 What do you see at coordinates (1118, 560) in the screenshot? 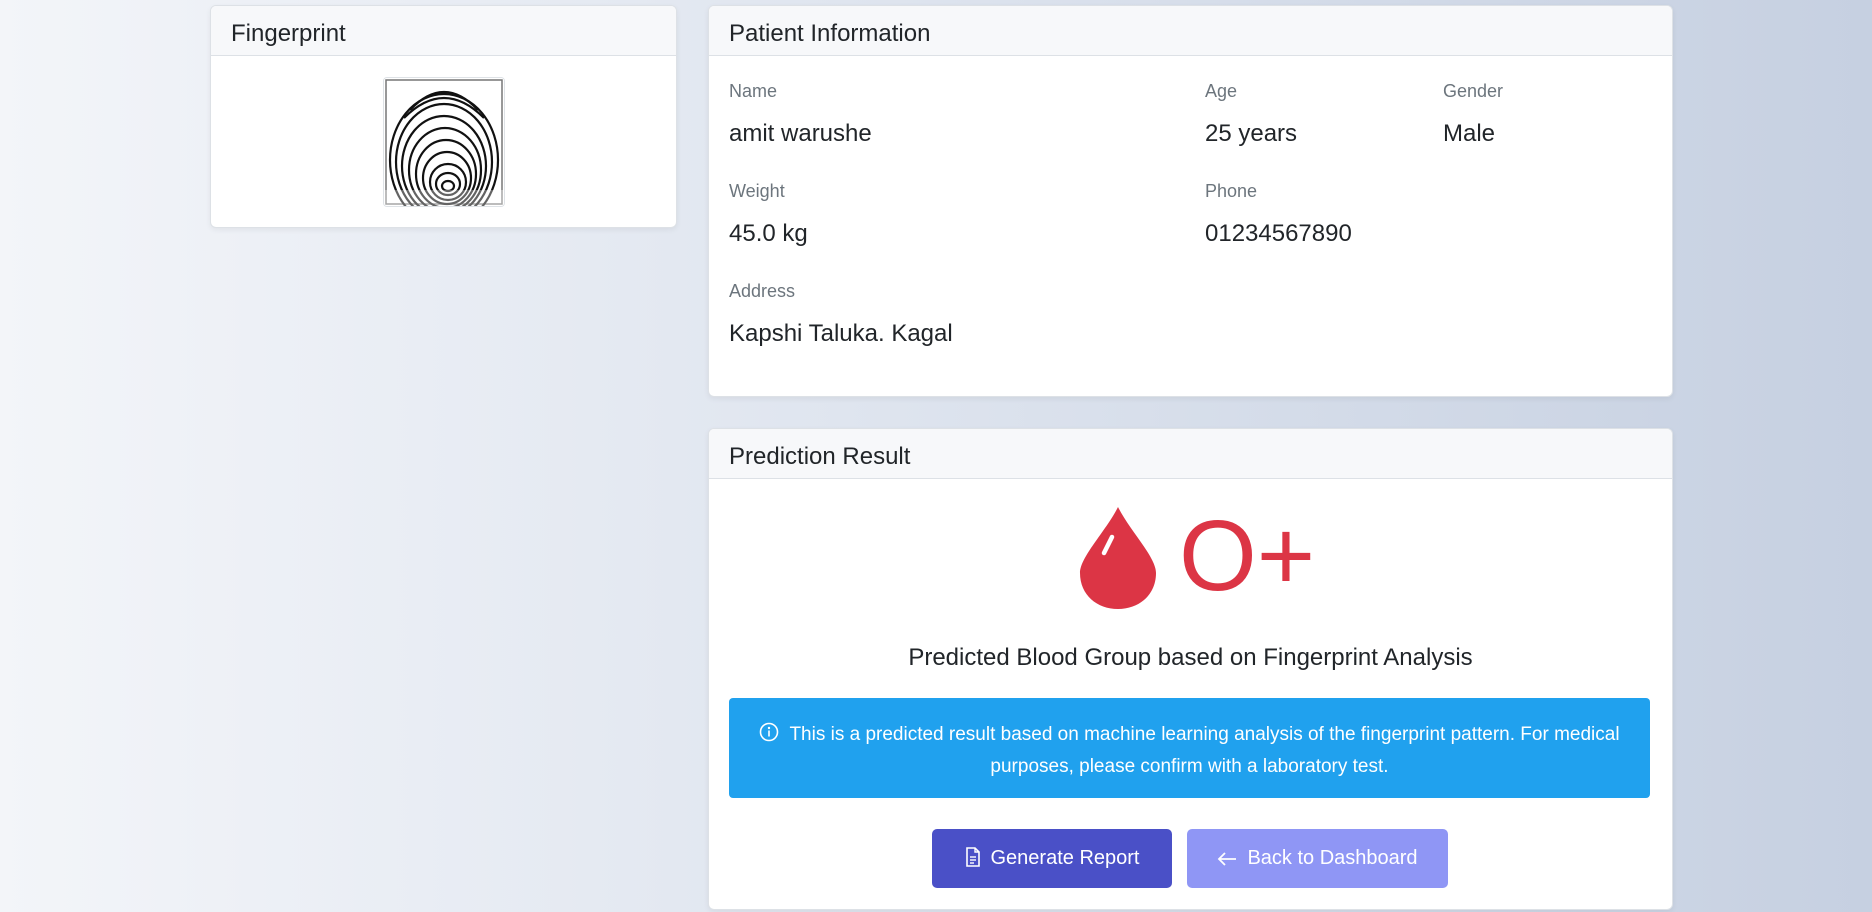
I see `droplet-icon` at bounding box center [1118, 560].